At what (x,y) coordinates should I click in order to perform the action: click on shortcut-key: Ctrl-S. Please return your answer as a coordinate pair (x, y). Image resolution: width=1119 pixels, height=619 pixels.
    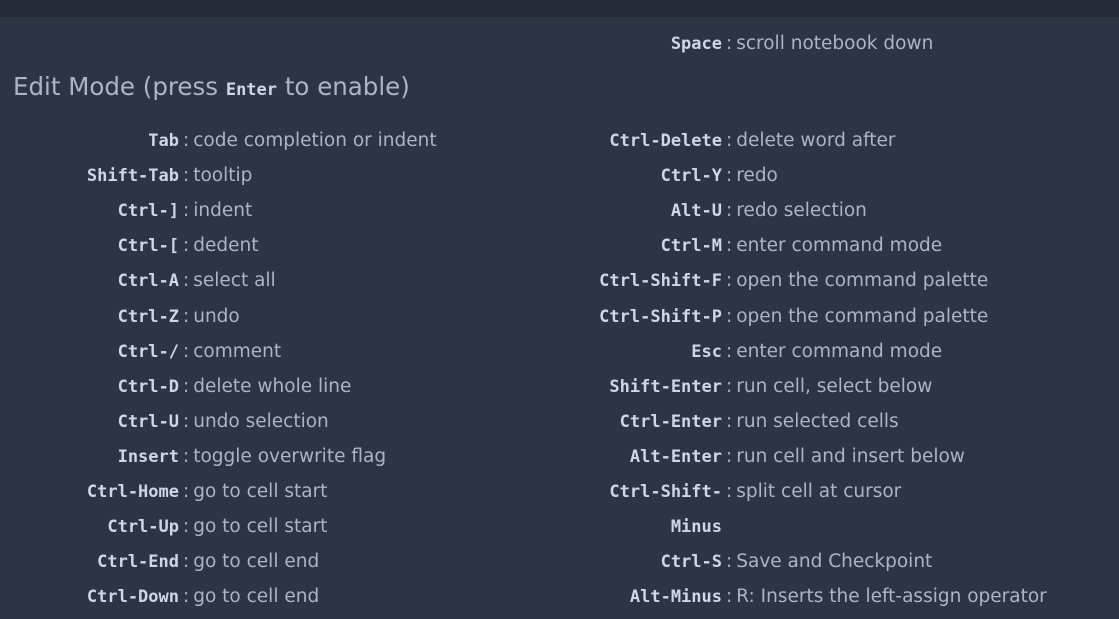
    Looking at the image, I should click on (691, 561).